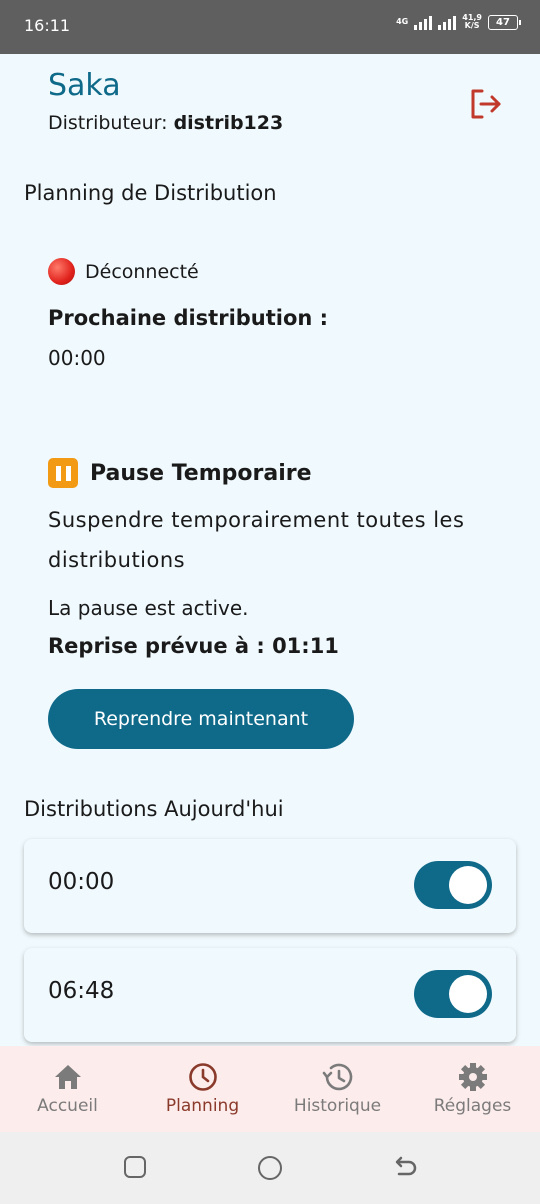  Describe the element at coordinates (458, 21) in the screenshot. I see `status-indicators: 4G 41,9 K/S 47` at that location.